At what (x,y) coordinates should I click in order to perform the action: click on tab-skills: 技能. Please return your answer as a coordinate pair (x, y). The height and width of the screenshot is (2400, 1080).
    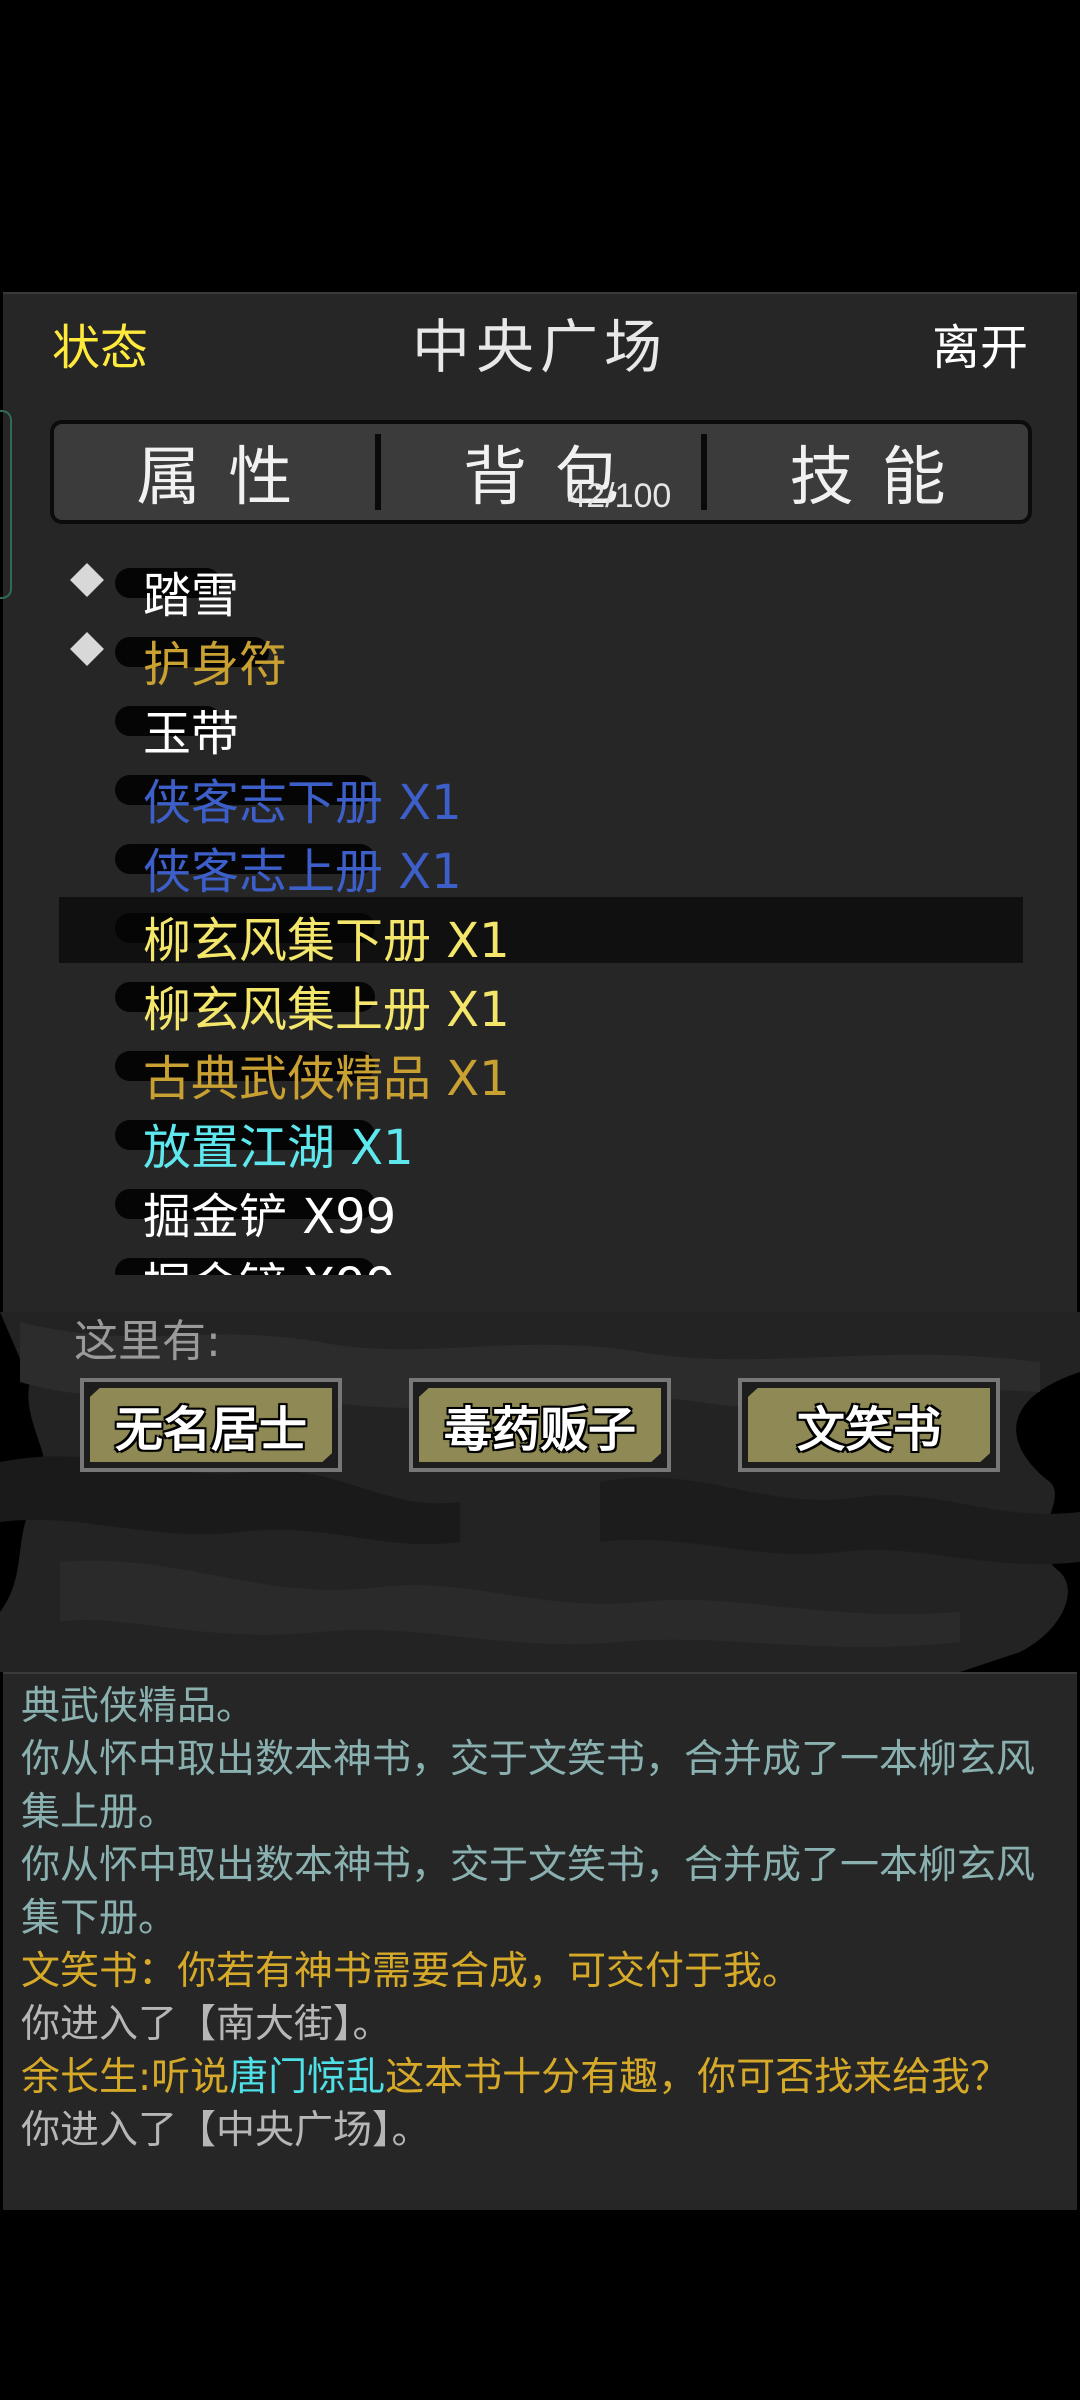
    Looking at the image, I should click on (867, 472).